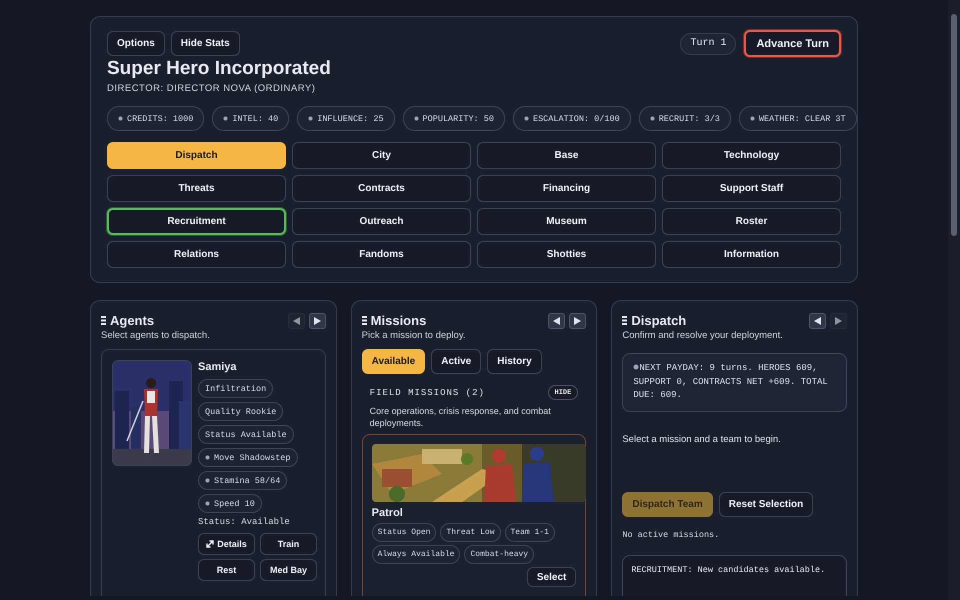 This screenshot has width=960, height=600. Describe the element at coordinates (243, 480) in the screenshot. I see `agent-tag: Stamina 58/64` at that location.